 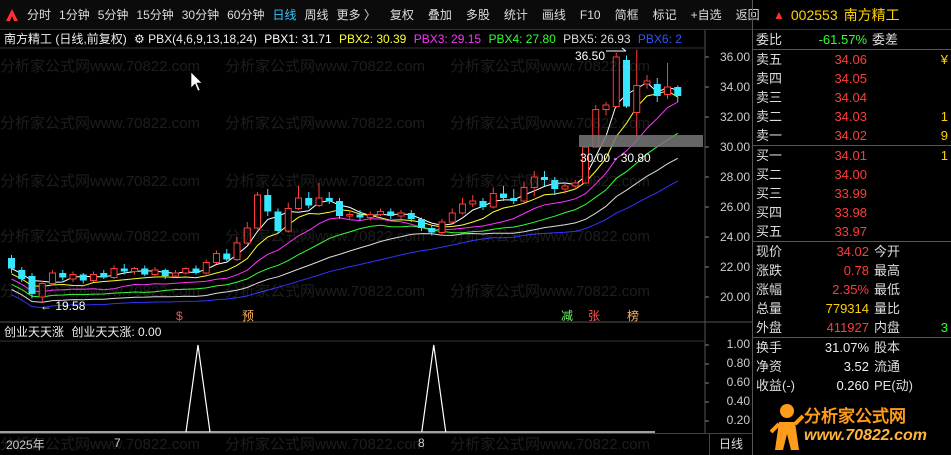 What do you see at coordinates (196, 81) in the screenshot?
I see `mouse-cursor-icon` at bounding box center [196, 81].